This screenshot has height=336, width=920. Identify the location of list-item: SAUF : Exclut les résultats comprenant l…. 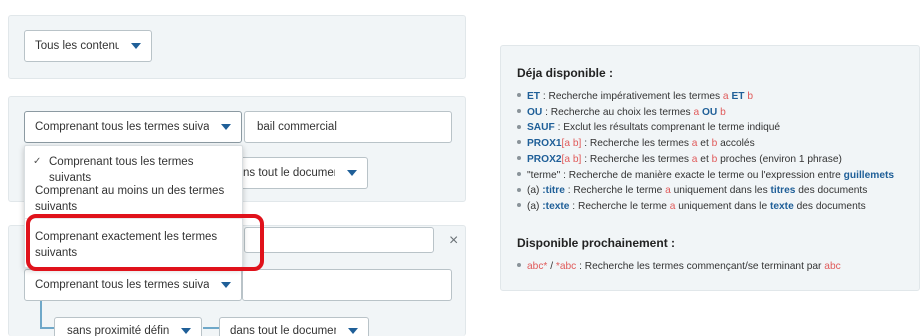
(705, 128).